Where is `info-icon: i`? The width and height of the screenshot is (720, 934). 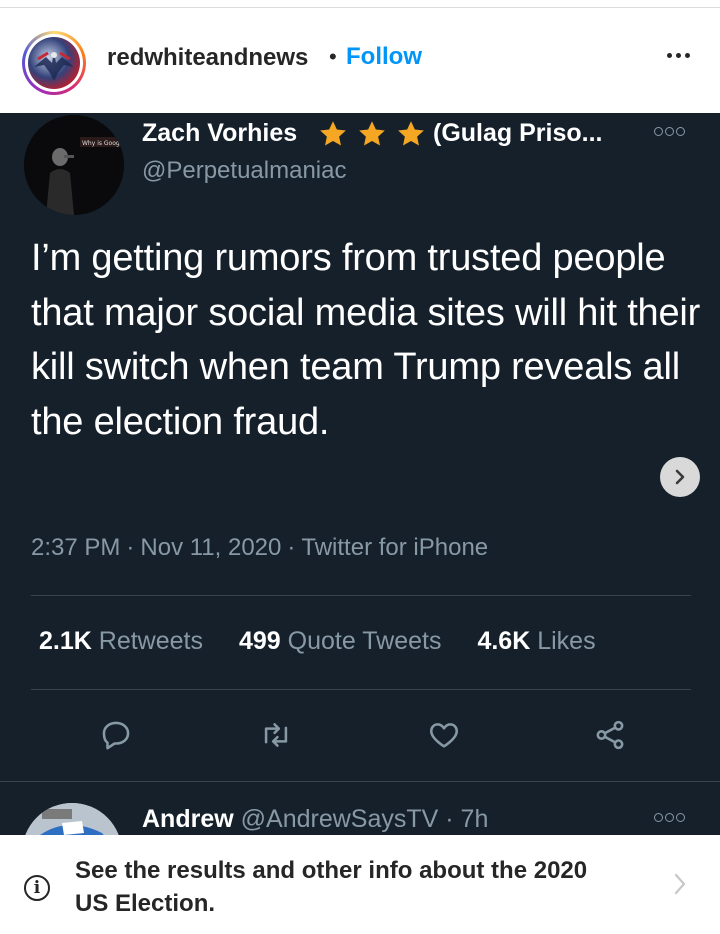 info-icon: i is located at coordinates (37, 888).